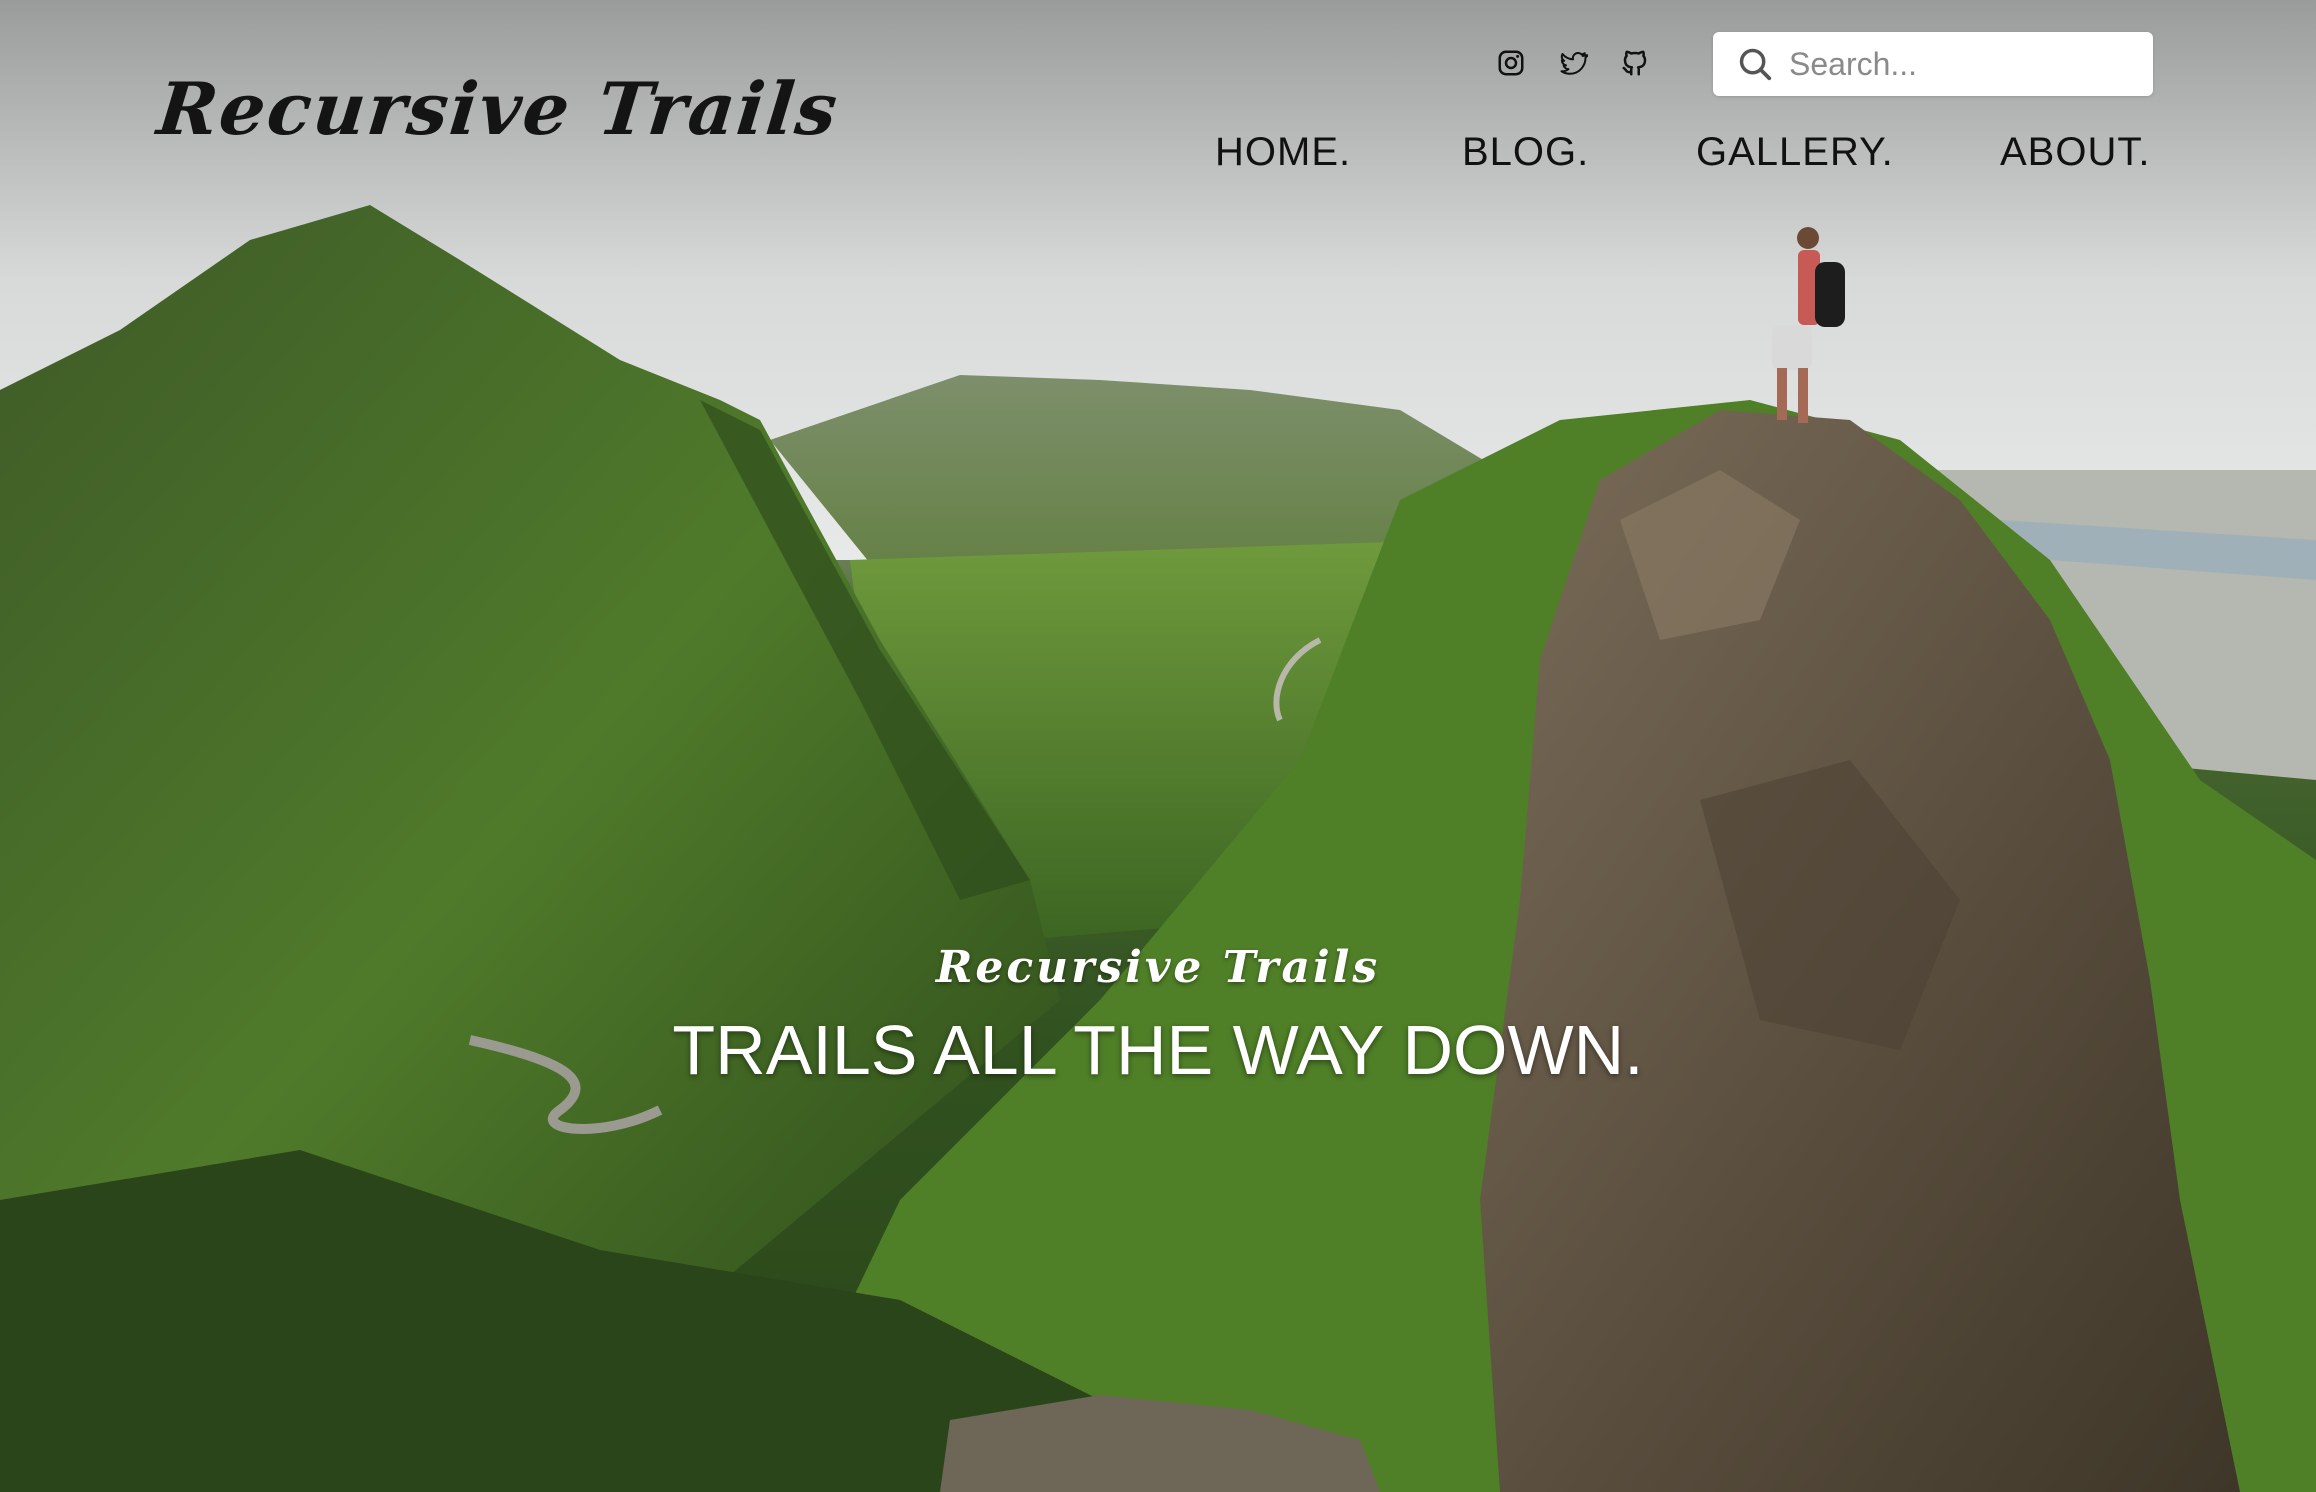 Image resolution: width=2316 pixels, height=1492 pixels. I want to click on site-logo: Recursive Trails, so click(498, 108).